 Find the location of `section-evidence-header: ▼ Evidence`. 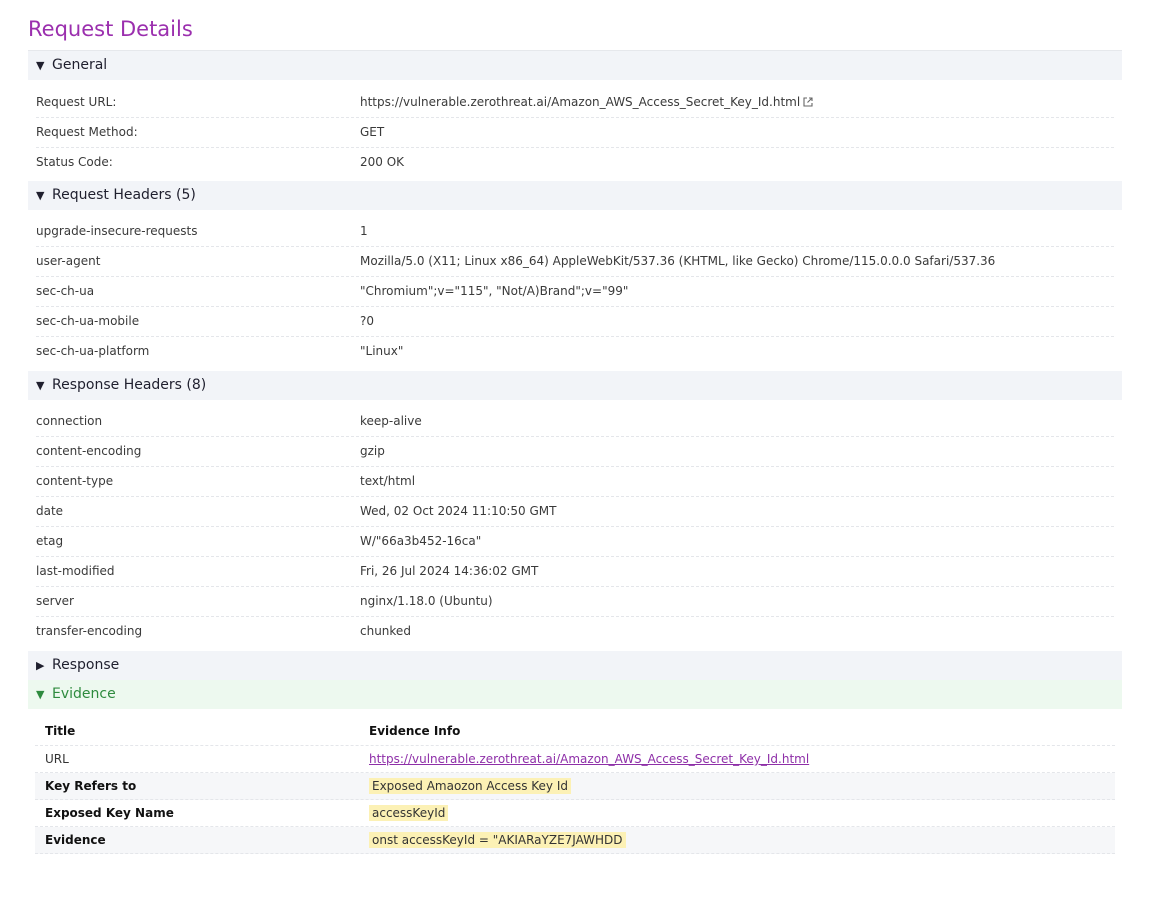

section-evidence-header: ▼ Evidence is located at coordinates (575, 694).